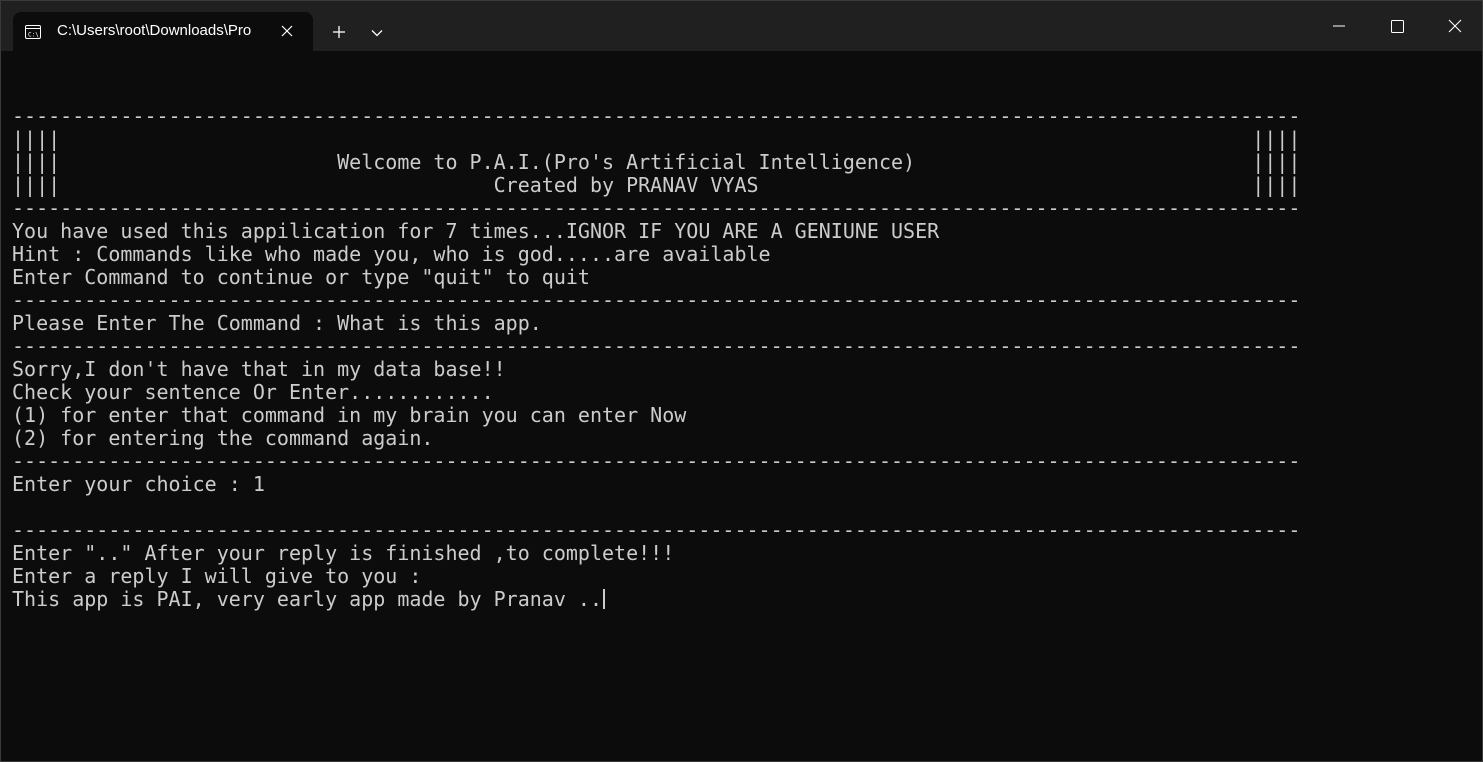 The image size is (1483, 762). What do you see at coordinates (656, 139) in the screenshot?
I see `terminal-line: |||| ||||` at bounding box center [656, 139].